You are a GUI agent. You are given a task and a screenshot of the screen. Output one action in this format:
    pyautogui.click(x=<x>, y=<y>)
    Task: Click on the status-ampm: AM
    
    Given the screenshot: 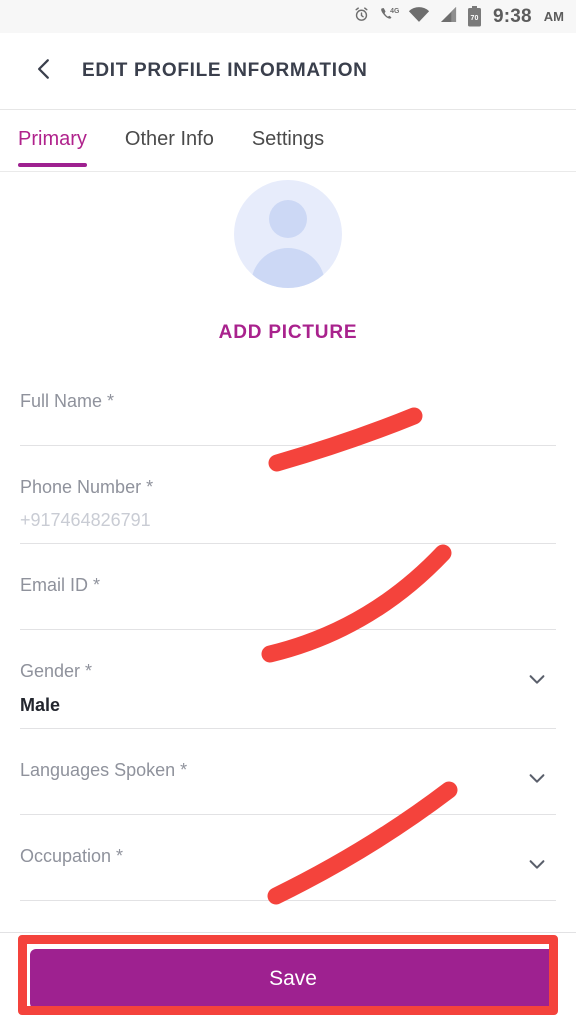 What is the action you would take?
    pyautogui.click(x=553, y=16)
    